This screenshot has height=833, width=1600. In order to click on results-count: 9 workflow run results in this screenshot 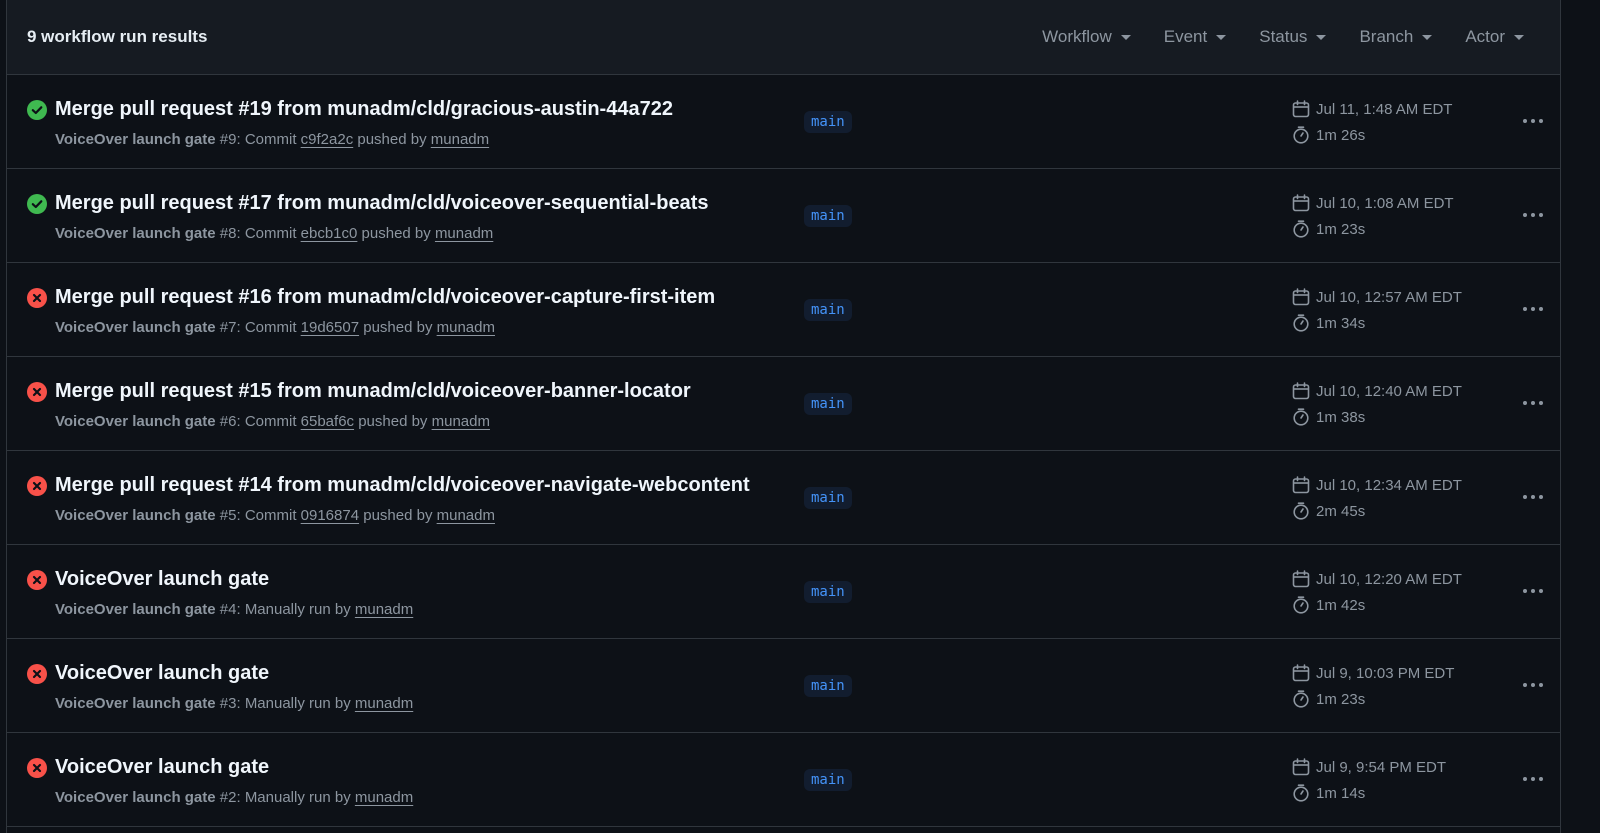, I will do `click(117, 36)`.